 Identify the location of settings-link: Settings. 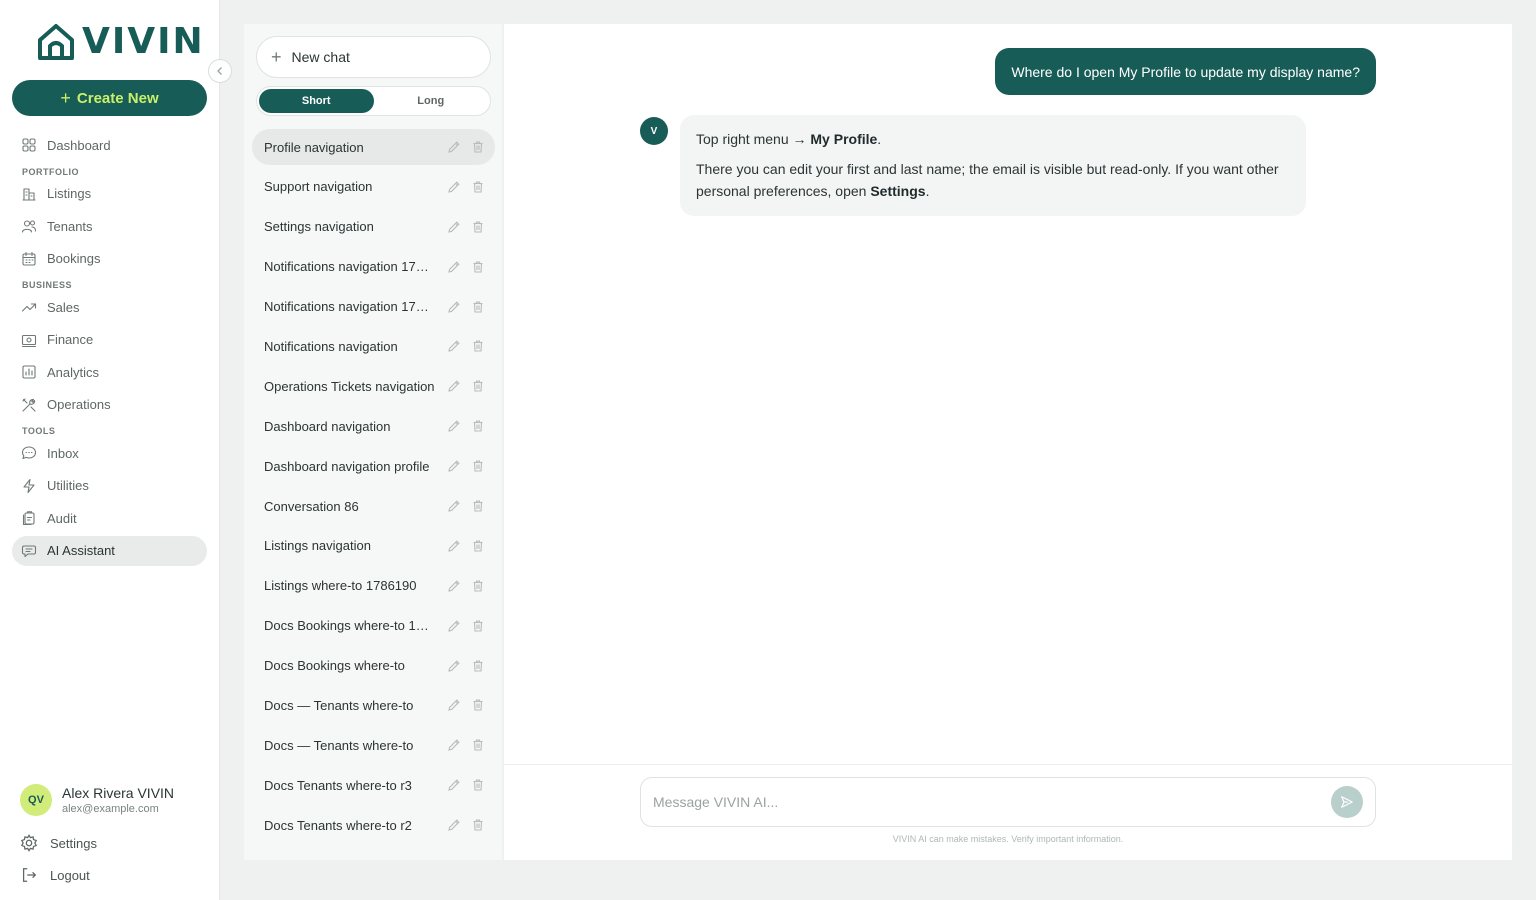
(58, 843).